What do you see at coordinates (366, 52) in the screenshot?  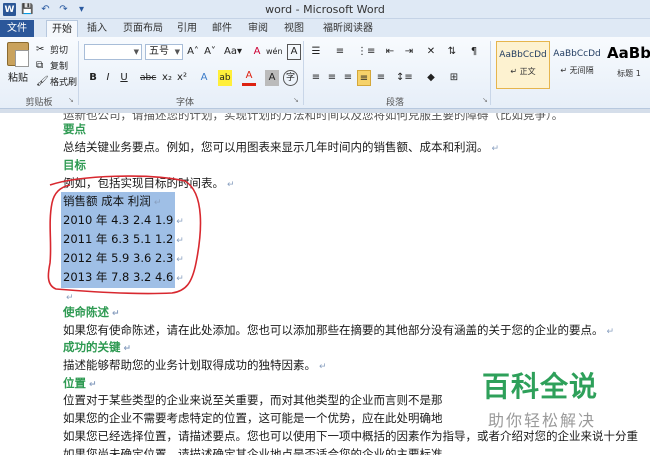 I see `multilevel-list-icon: ⋮≡` at bounding box center [366, 52].